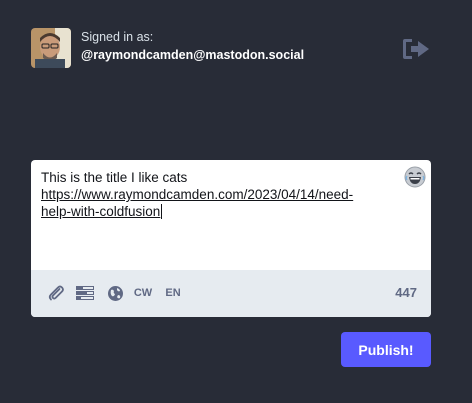  Describe the element at coordinates (85, 293) in the screenshot. I see `poll-icon` at that location.